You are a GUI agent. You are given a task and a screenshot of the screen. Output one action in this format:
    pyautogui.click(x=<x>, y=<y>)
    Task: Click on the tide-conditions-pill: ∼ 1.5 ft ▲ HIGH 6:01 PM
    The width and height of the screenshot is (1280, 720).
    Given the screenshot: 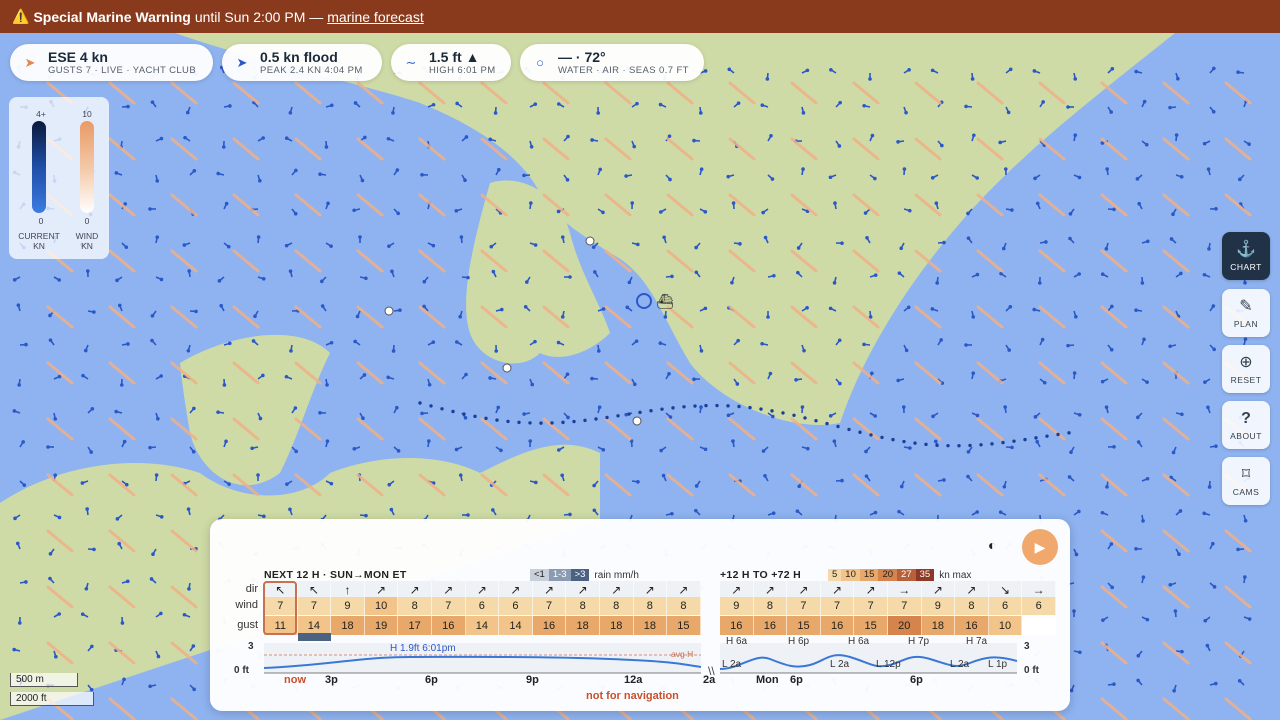 What is the action you would take?
    pyautogui.click(x=451, y=62)
    